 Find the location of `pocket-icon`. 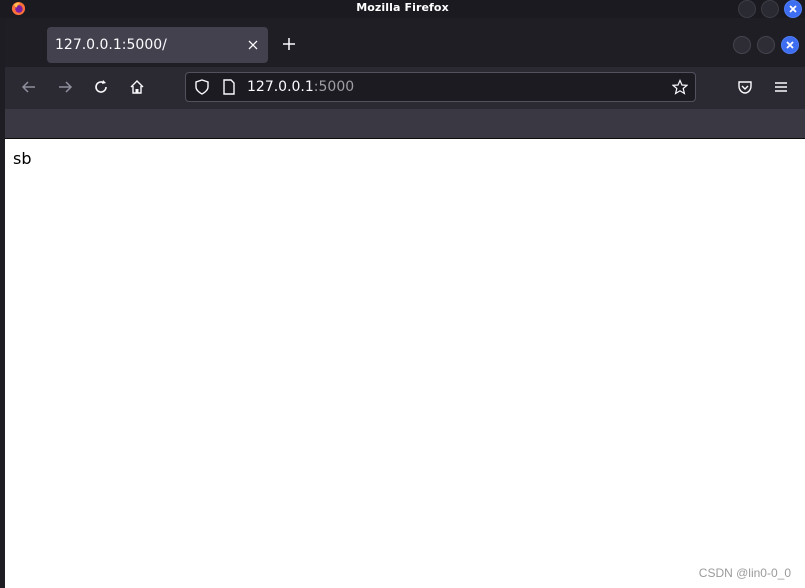

pocket-icon is located at coordinates (745, 87).